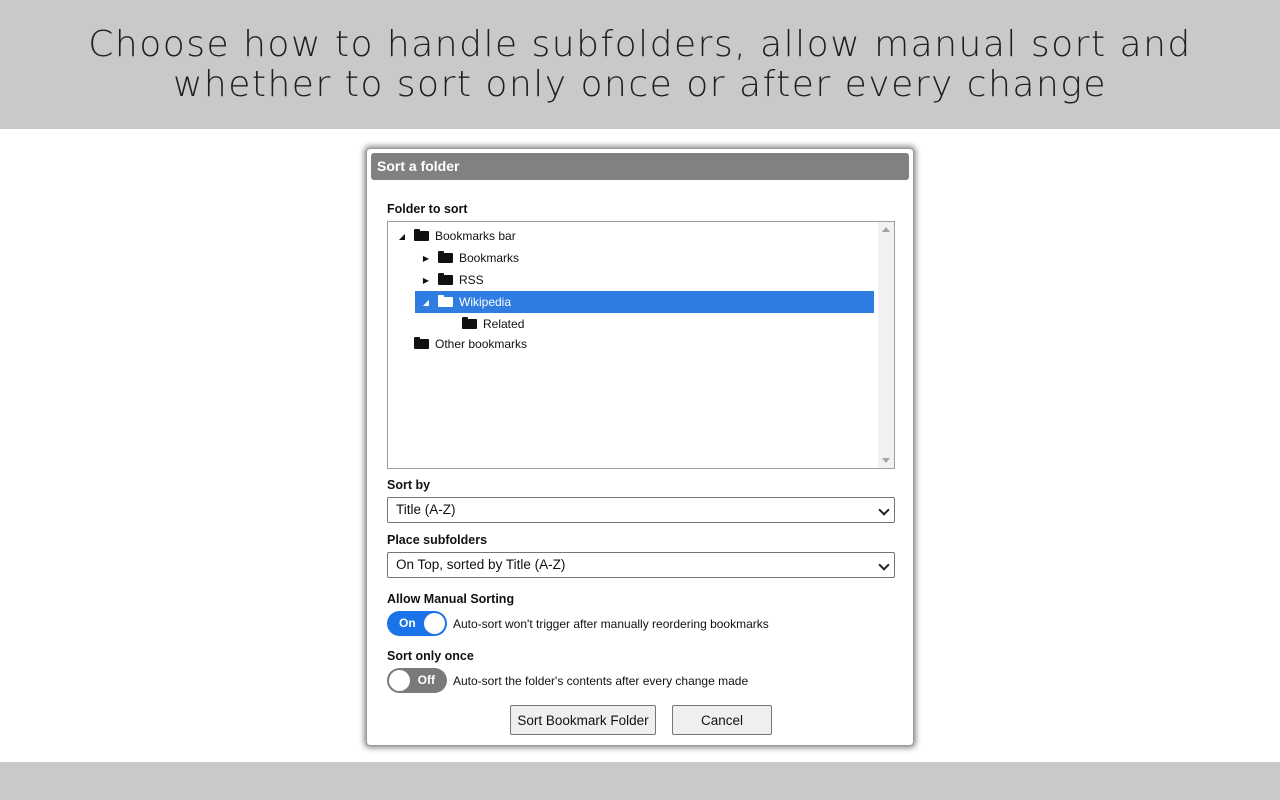  Describe the element at coordinates (417, 623) in the screenshot. I see `allow-manual-sorting-toggle: On` at that location.